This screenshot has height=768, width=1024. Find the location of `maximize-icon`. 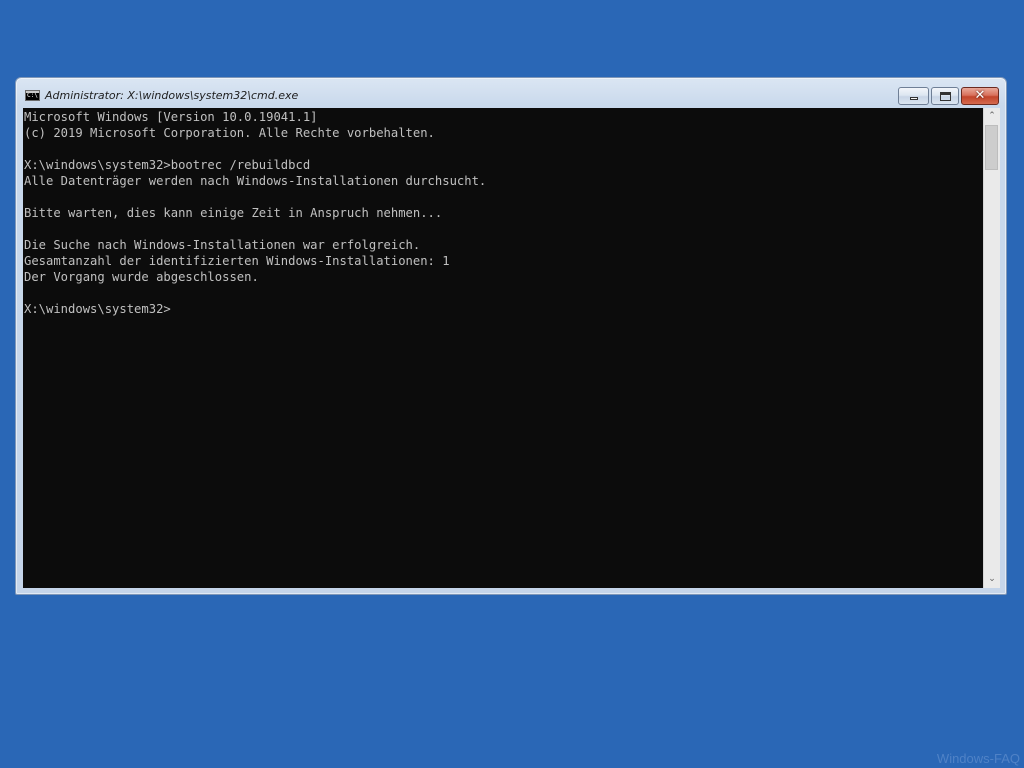

maximize-icon is located at coordinates (945, 96).